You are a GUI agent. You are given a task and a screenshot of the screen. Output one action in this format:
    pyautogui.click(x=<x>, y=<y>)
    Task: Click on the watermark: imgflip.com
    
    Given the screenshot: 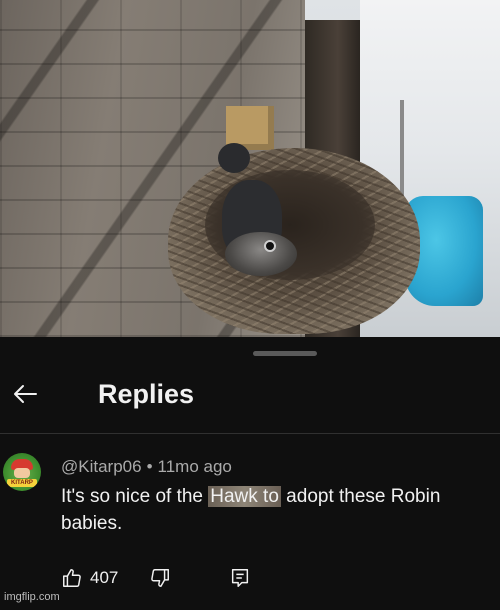 What is the action you would take?
    pyautogui.click(x=32, y=597)
    